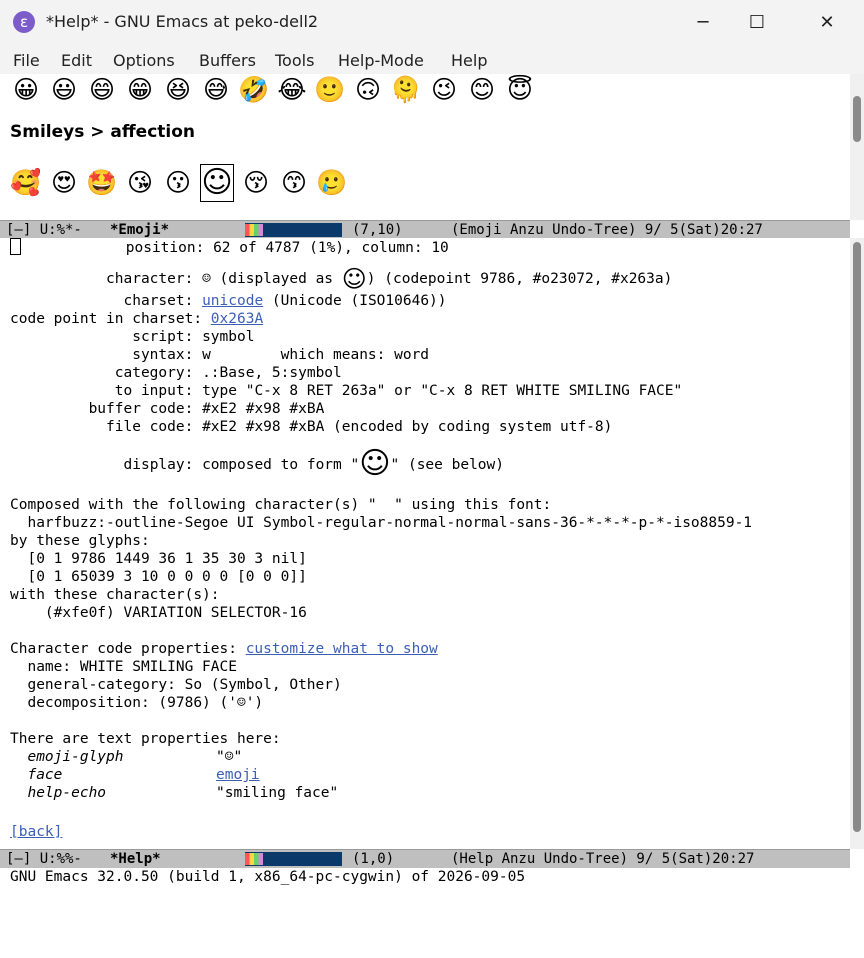 This screenshot has height=958, width=864. I want to click on emoji-kissing-smiling-eyes: 😙, so click(294, 183).